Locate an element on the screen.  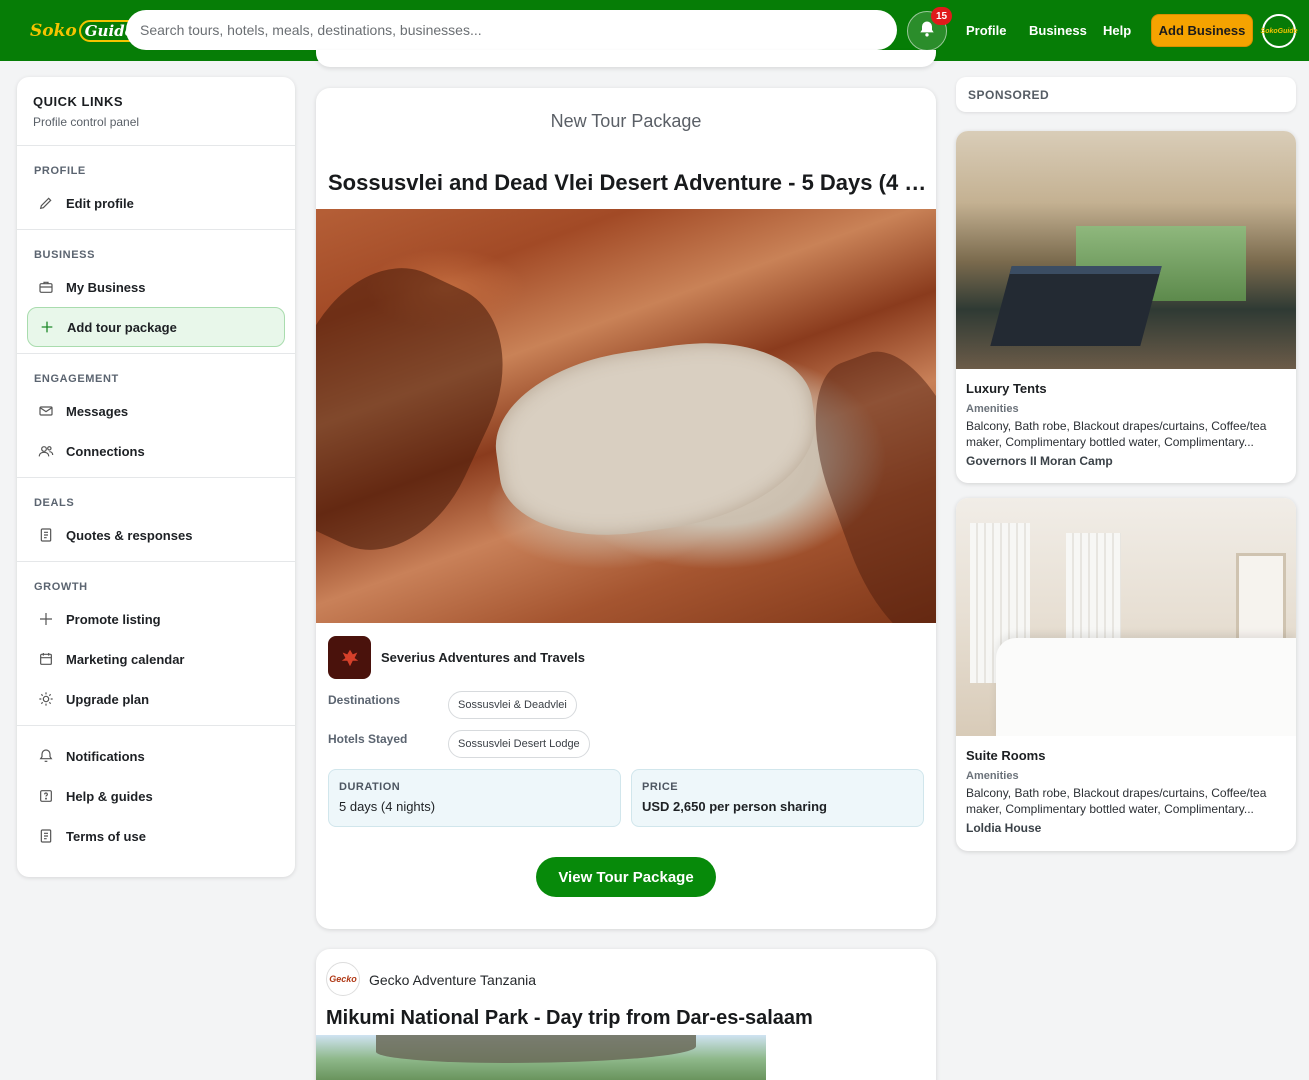
sidebar-item-marketing-calendar: Marketing calendar is located at coordinates (156, 659).